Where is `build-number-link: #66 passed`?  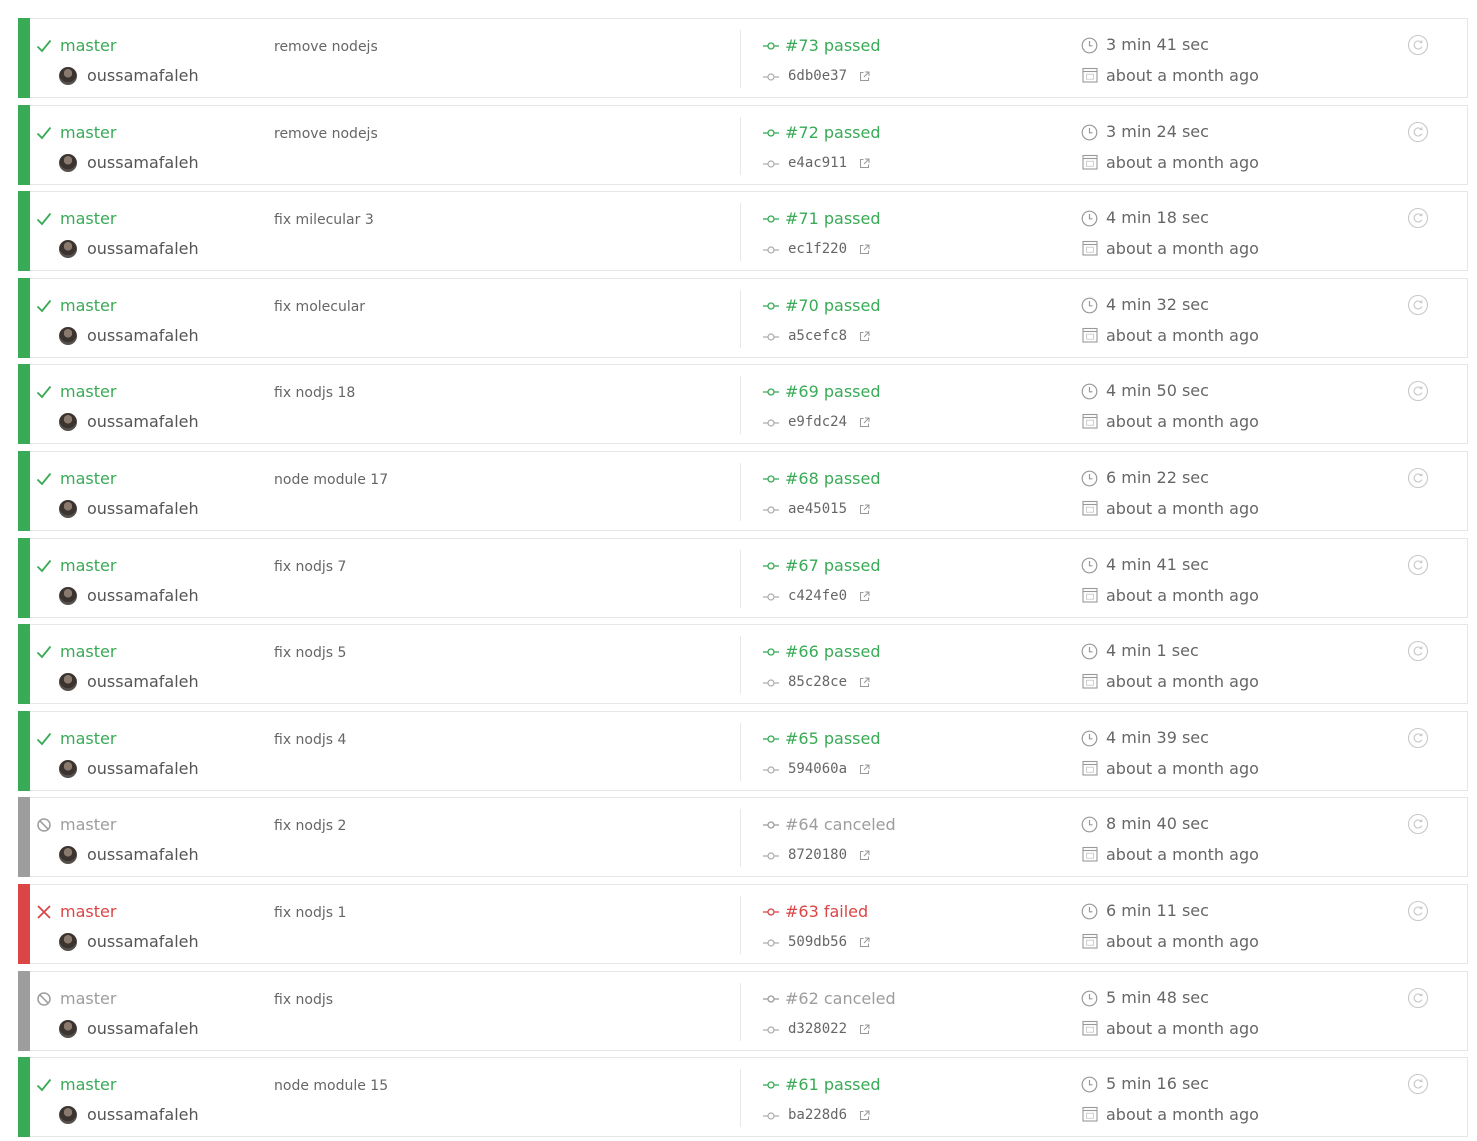
build-number-link: #66 passed is located at coordinates (832, 652).